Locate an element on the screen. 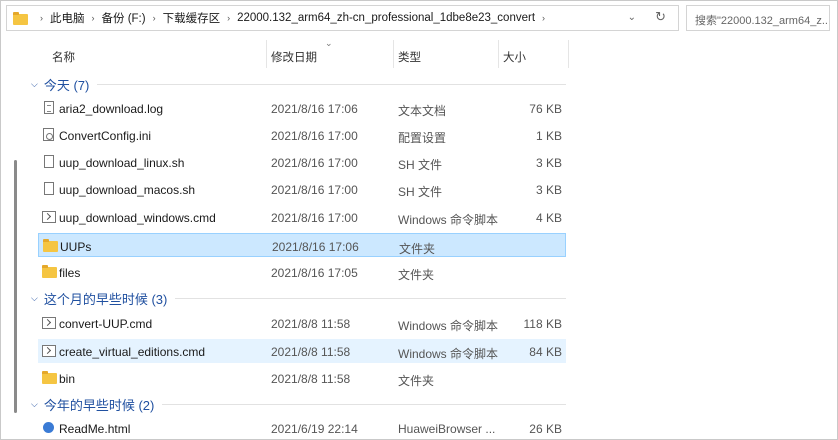 The height and width of the screenshot is (440, 838). file-date: 2021/6/19 22:14 is located at coordinates (314, 429).